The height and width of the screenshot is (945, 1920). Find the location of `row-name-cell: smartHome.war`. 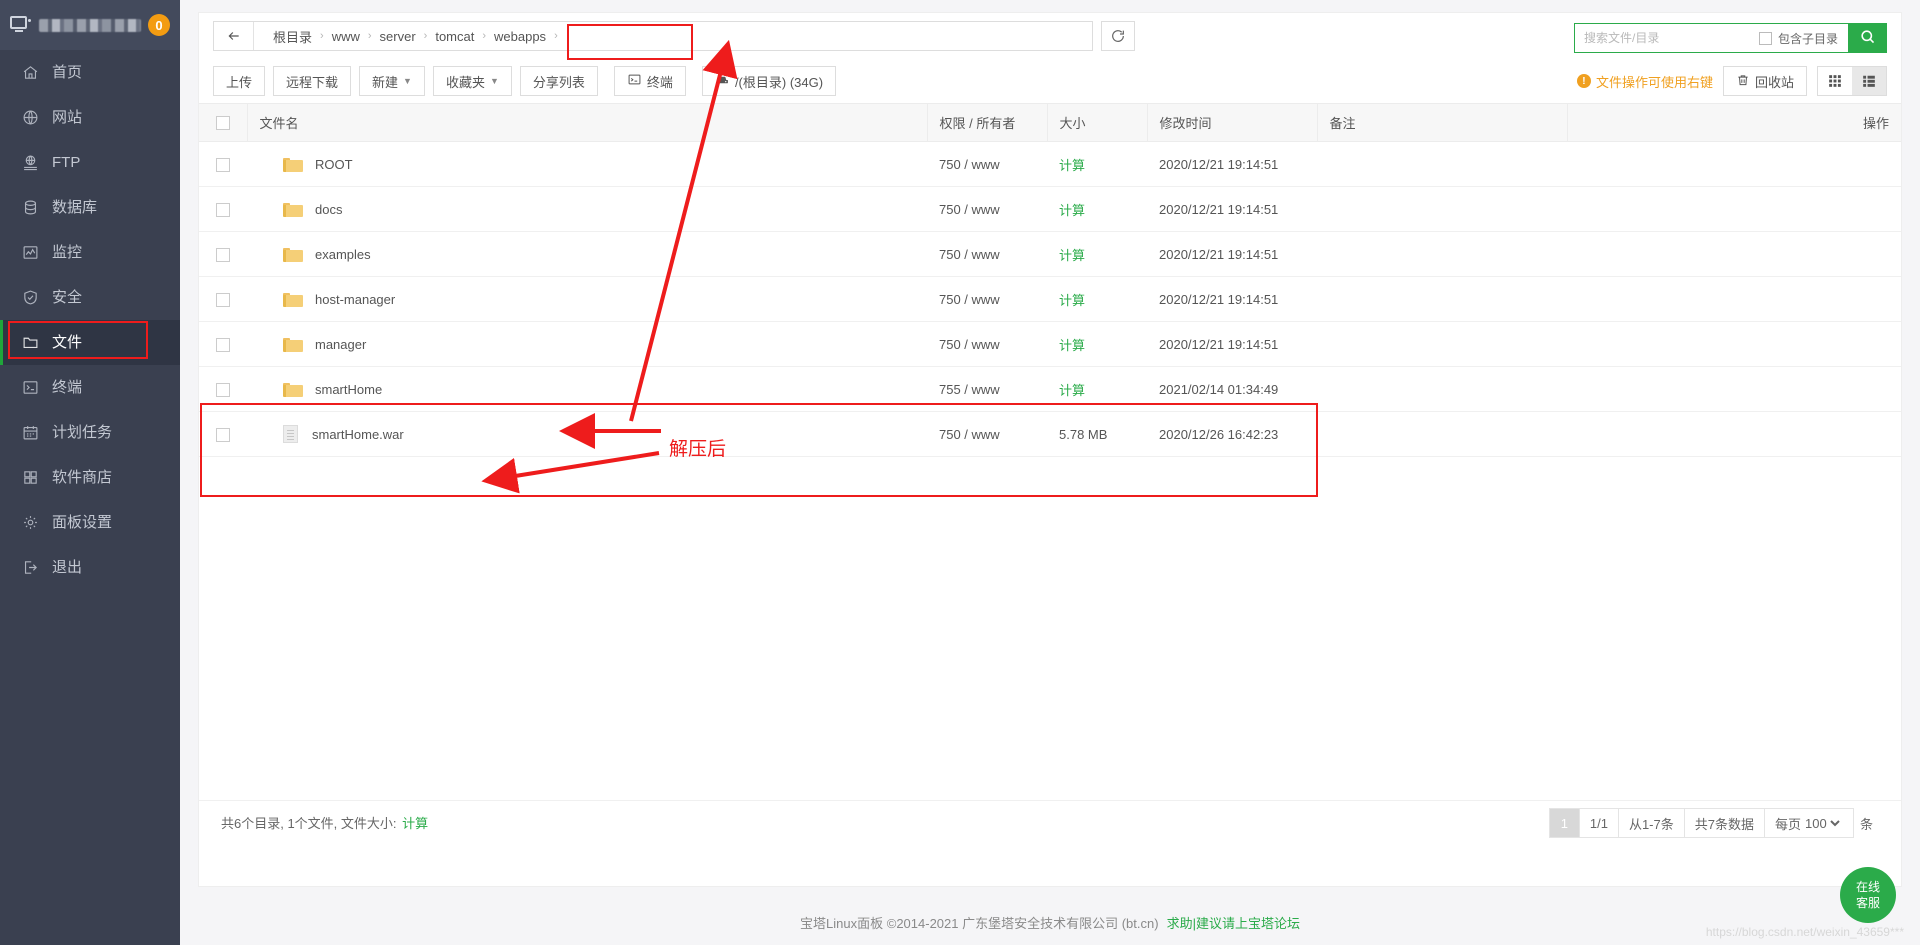

row-name-cell: smartHome.war is located at coordinates (587, 434).